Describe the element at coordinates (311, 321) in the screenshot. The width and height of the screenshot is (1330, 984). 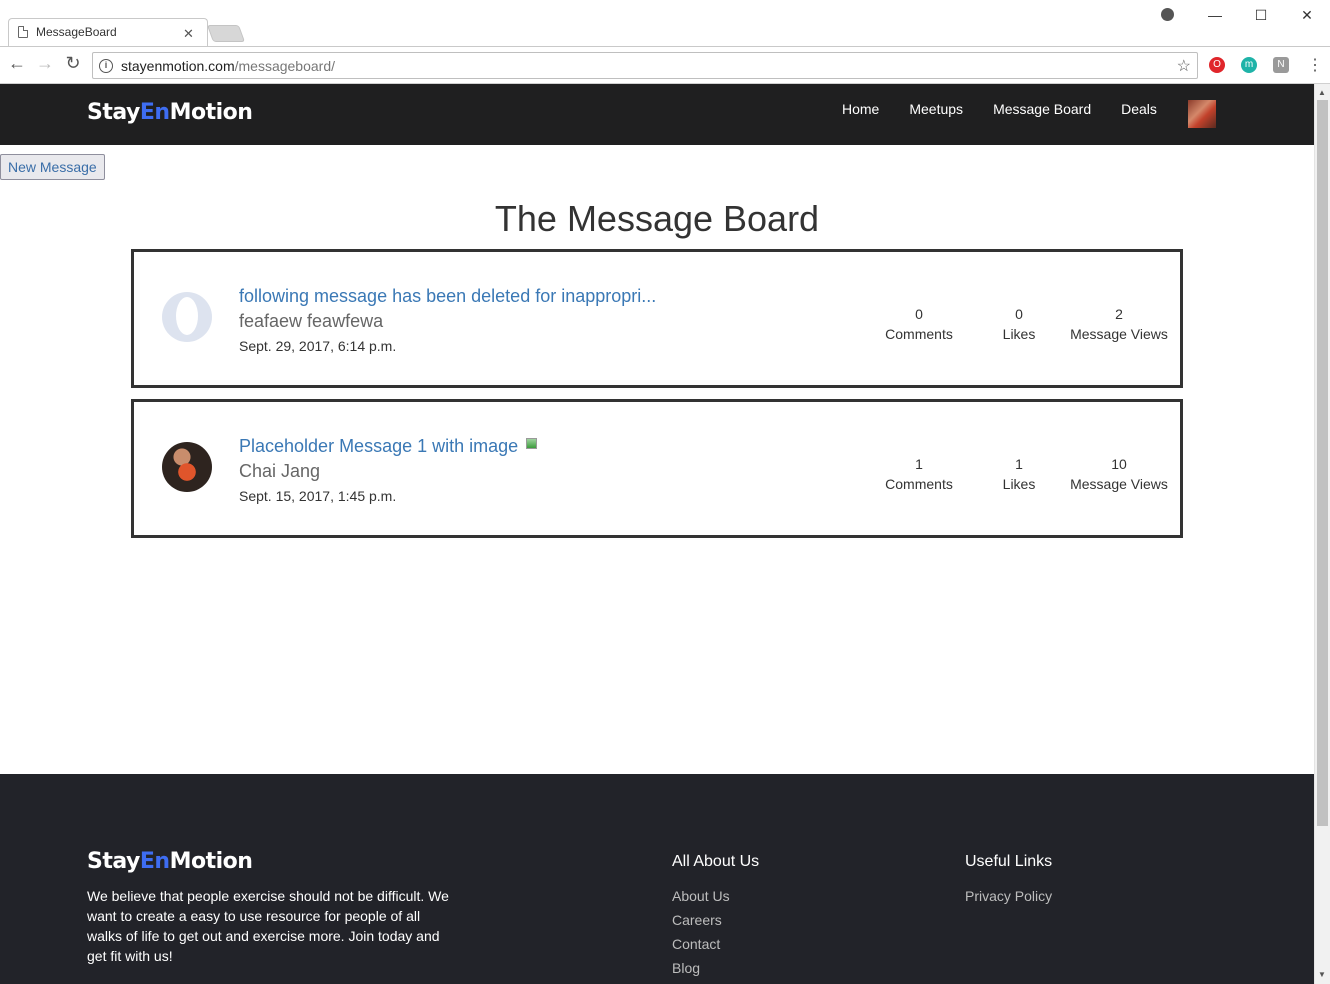
I see `message-author: feafaew feawfewa` at that location.